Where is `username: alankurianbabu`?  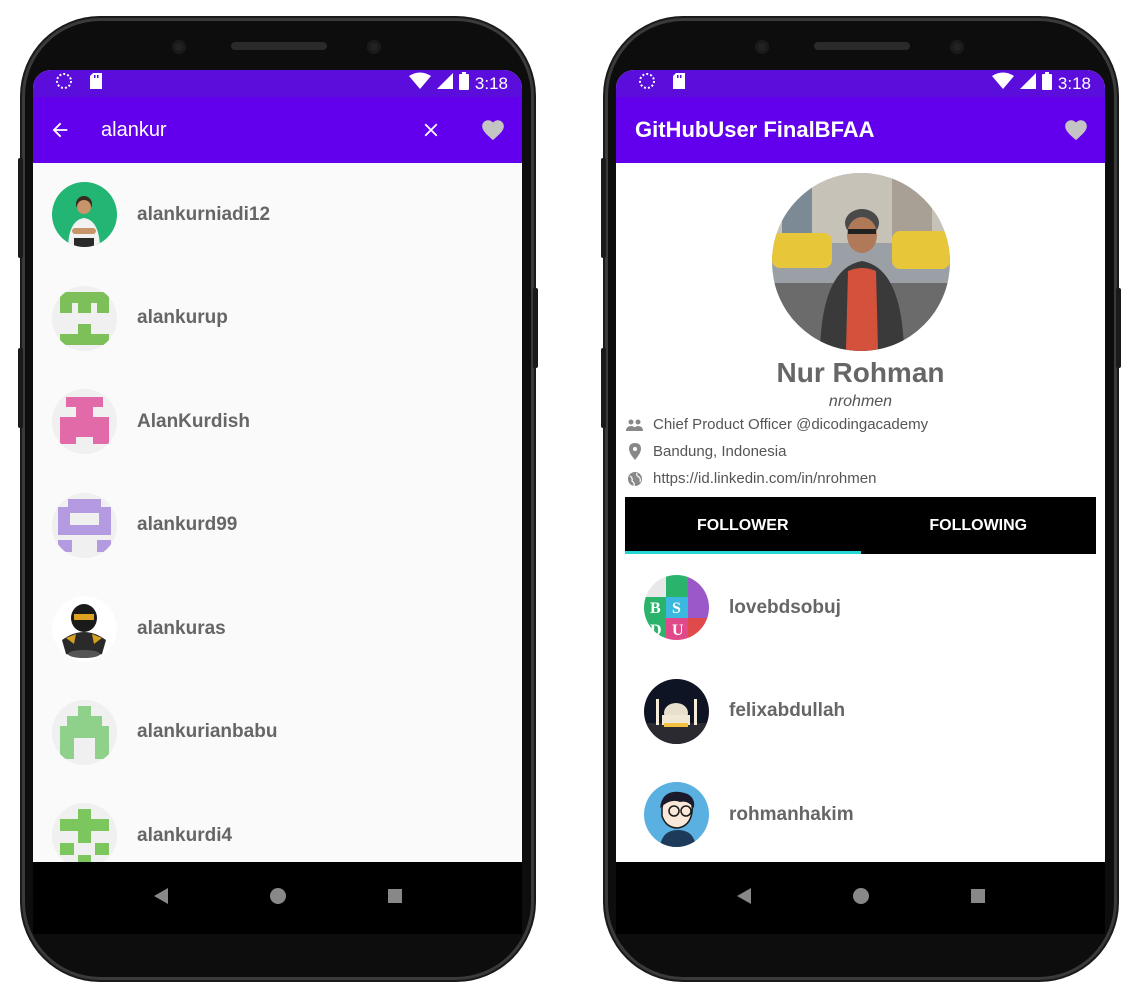
username: alankurianbabu is located at coordinates (207, 732).